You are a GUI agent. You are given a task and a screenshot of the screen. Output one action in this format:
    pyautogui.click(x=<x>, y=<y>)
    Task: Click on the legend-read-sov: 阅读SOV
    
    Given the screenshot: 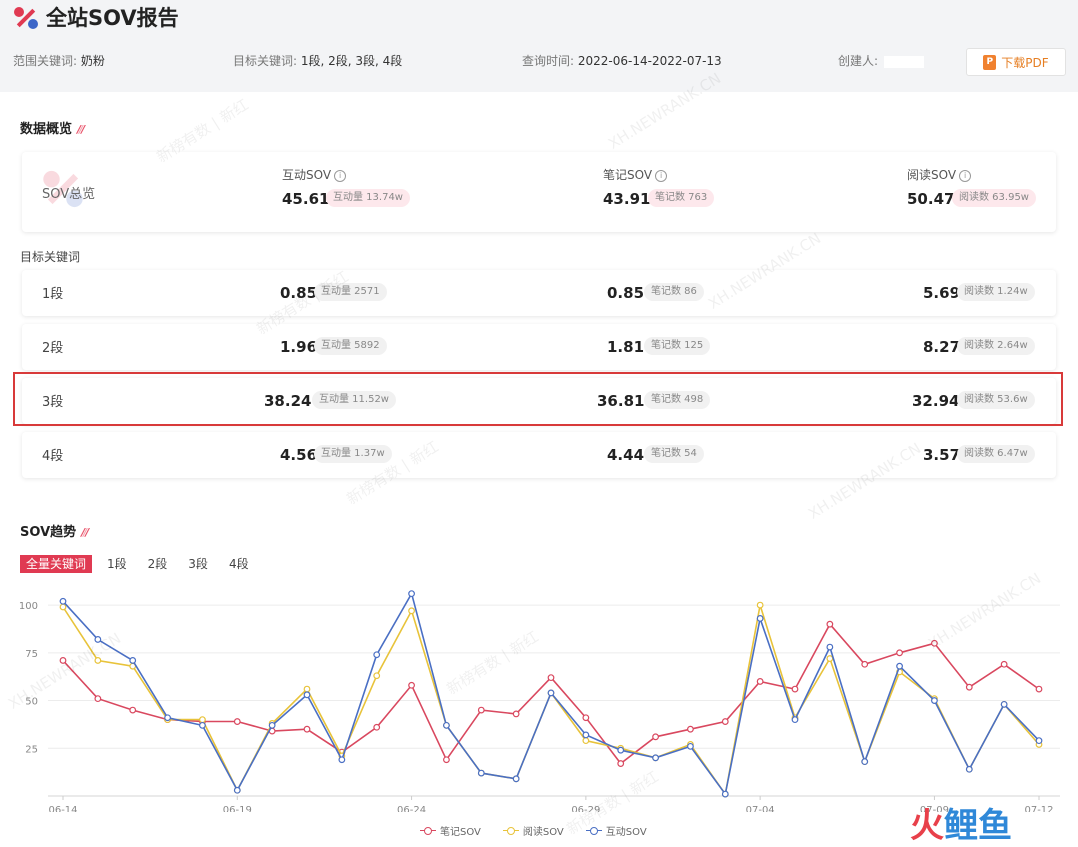 What is the action you would take?
    pyautogui.click(x=533, y=830)
    